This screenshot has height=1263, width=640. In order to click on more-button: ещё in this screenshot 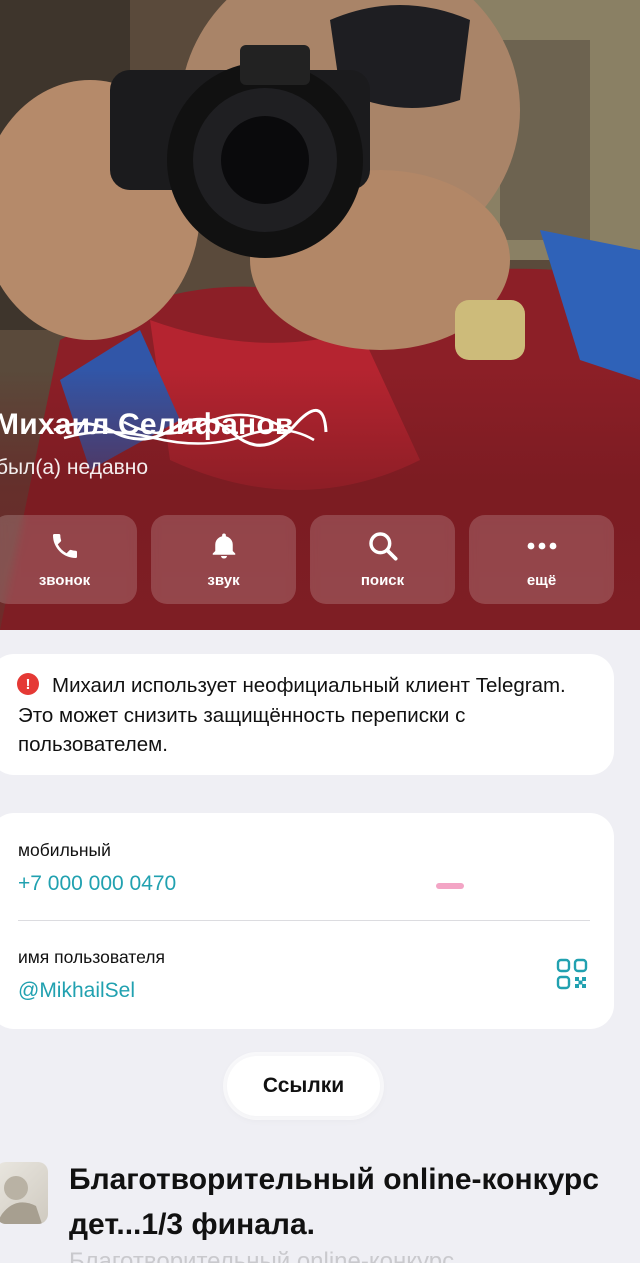, I will do `click(541, 559)`.